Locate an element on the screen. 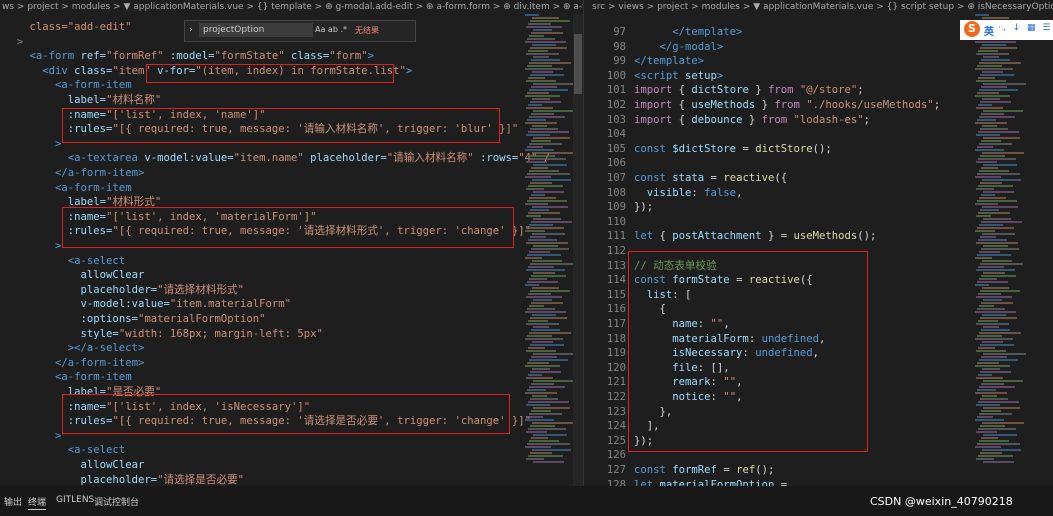  code-line: label="是否必要" is located at coordinates (291, 392).